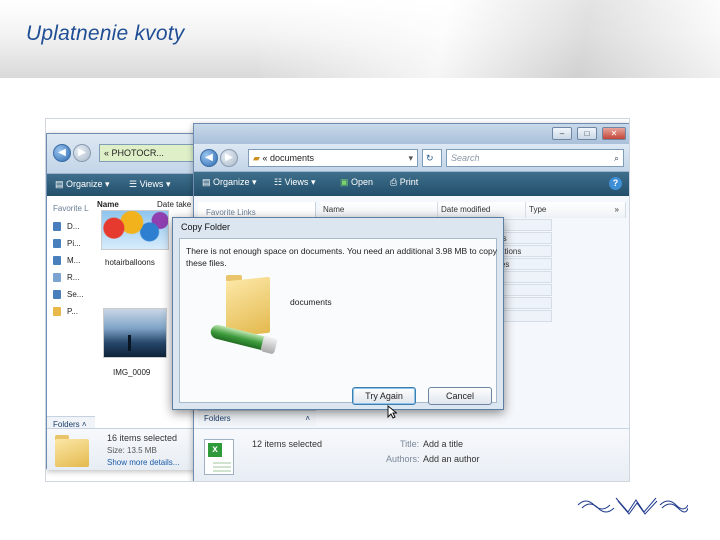 The height and width of the screenshot is (540, 720). What do you see at coordinates (617, 210) in the screenshot?
I see `more-columns-icon: »` at bounding box center [617, 210].